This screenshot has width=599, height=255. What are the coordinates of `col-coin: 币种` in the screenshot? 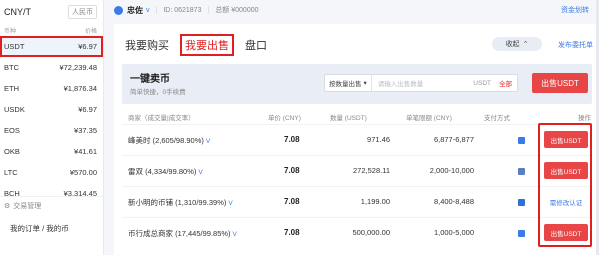 It's located at (10, 31).